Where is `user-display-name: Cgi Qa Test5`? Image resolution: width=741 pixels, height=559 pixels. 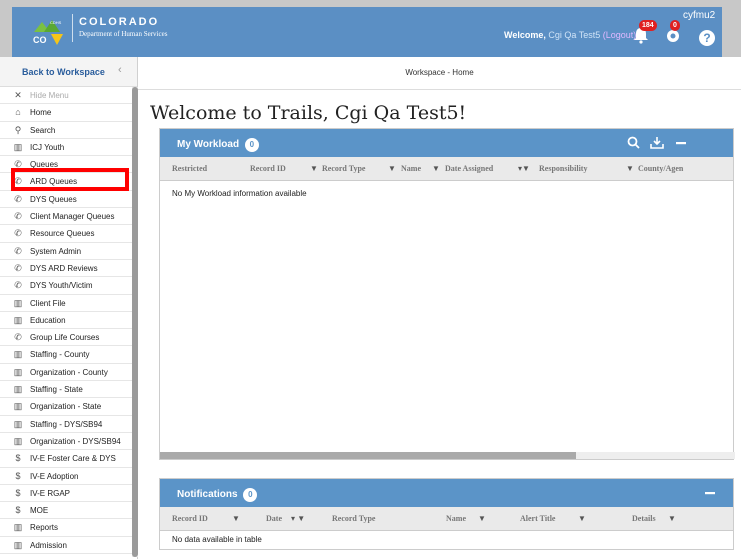
user-display-name: Cgi Qa Test5 is located at coordinates (574, 35).